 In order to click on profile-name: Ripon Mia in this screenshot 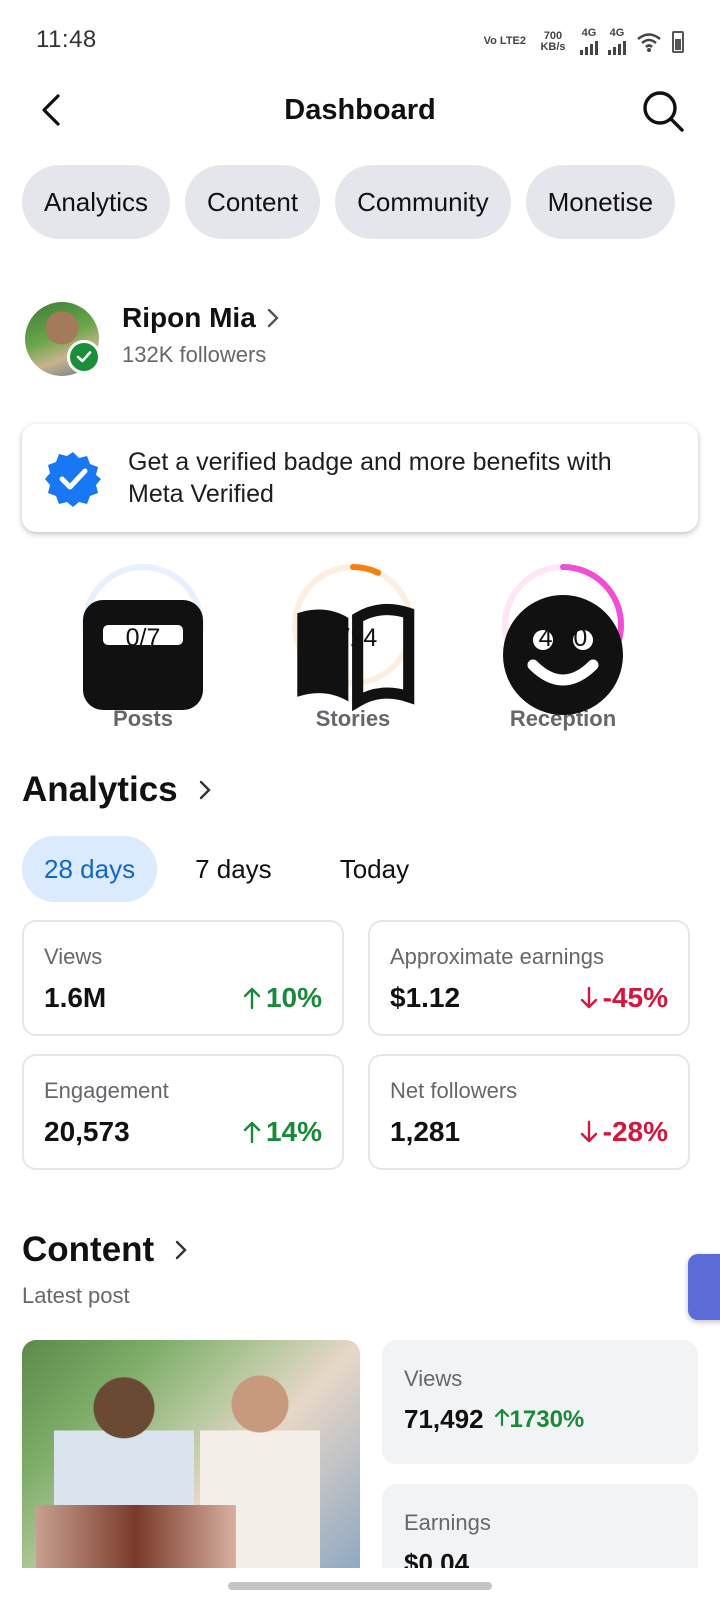, I will do `click(201, 318)`.